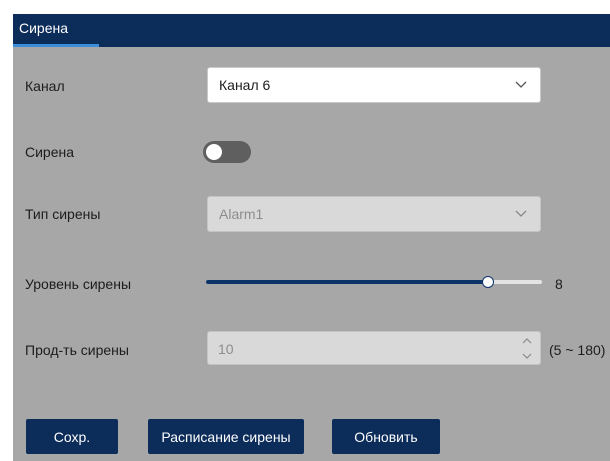 The height and width of the screenshot is (461, 610). What do you see at coordinates (559, 284) in the screenshot?
I see `siren-level-value: 8` at bounding box center [559, 284].